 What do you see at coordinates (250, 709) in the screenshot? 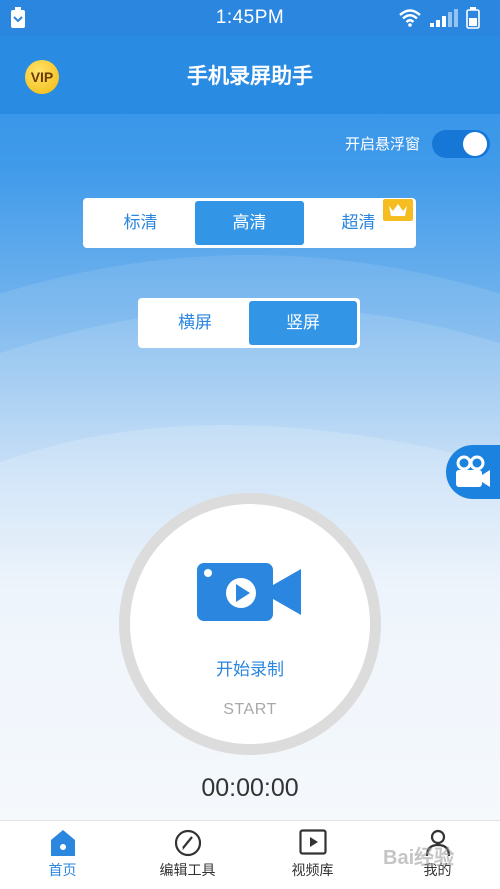
I see `record-sub-label: START` at bounding box center [250, 709].